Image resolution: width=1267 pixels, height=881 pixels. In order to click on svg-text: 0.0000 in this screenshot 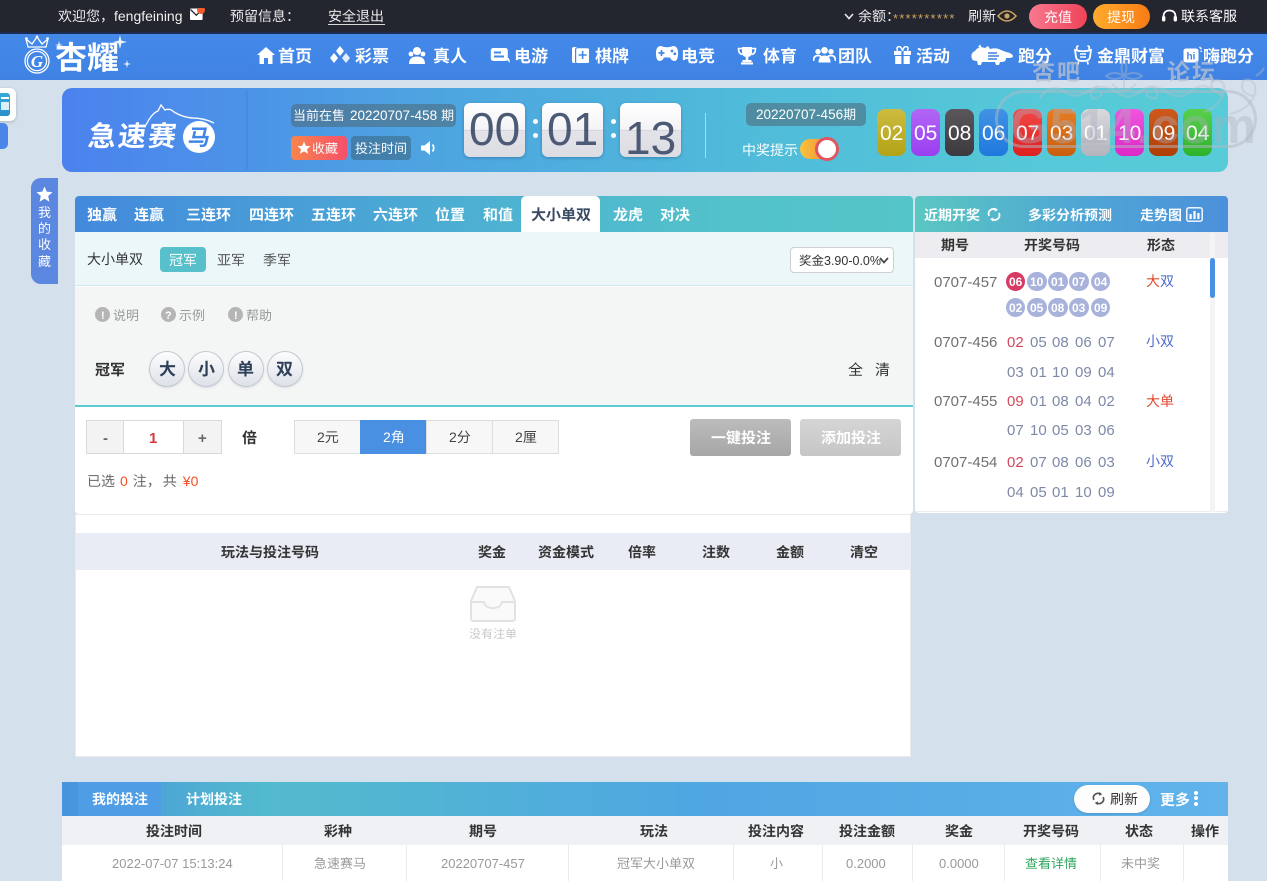, I will do `click(959, 863)`.